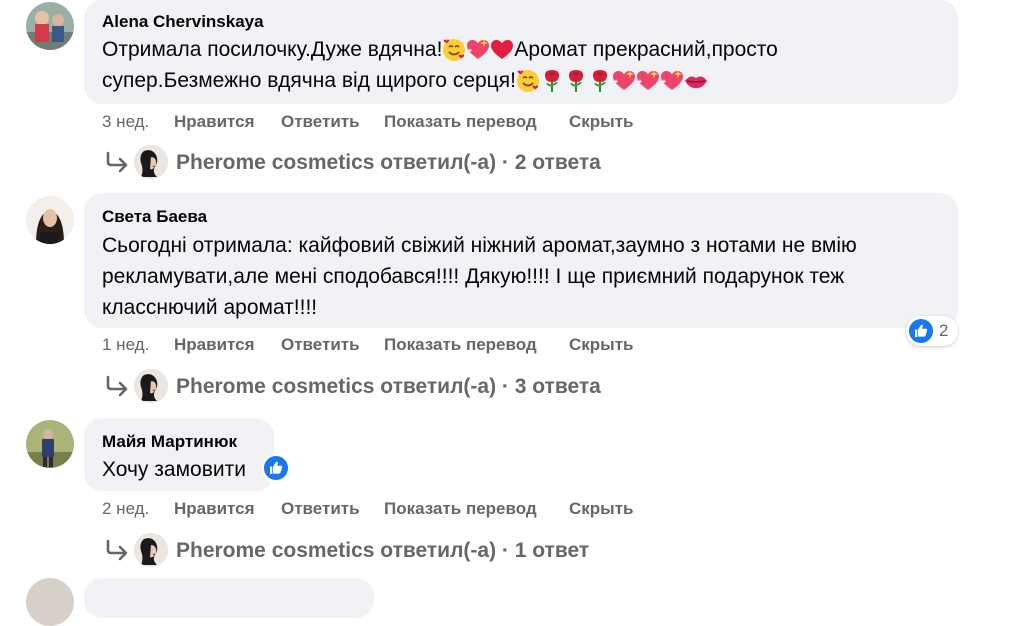 This screenshot has width=1025, height=626. I want to click on comment-line: супер.Безмежно вдячна від щирого серця!, so click(309, 80).